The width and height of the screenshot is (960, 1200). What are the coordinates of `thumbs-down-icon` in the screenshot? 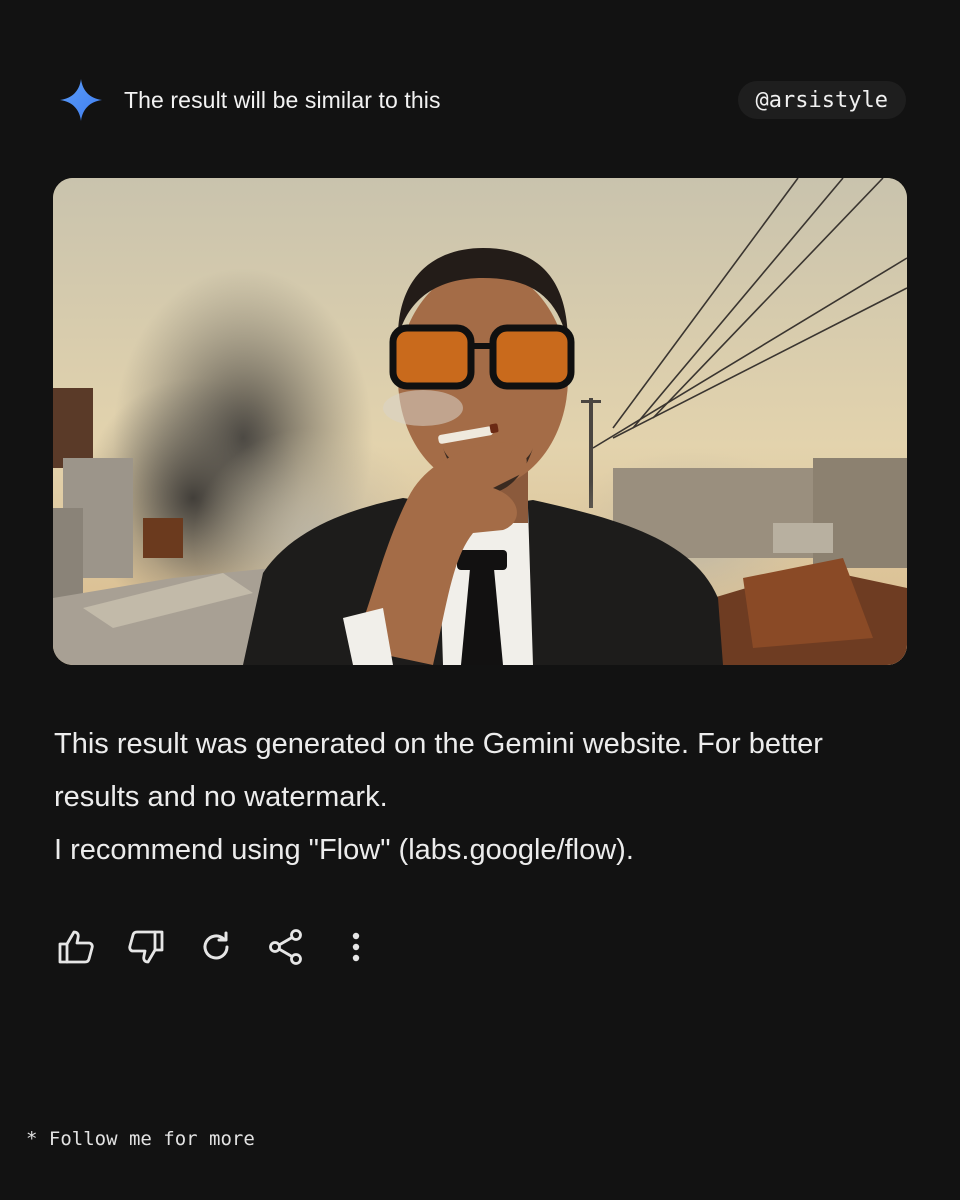 It's located at (146, 947).